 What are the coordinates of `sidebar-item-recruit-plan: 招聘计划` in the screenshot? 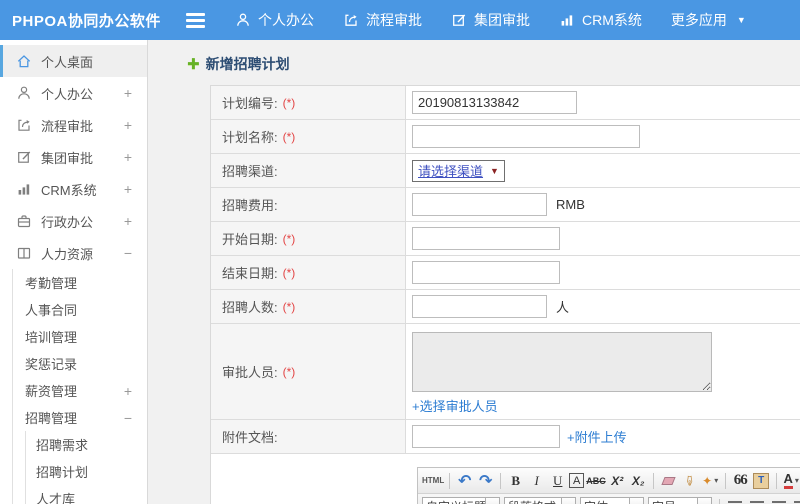 It's located at (86, 471).